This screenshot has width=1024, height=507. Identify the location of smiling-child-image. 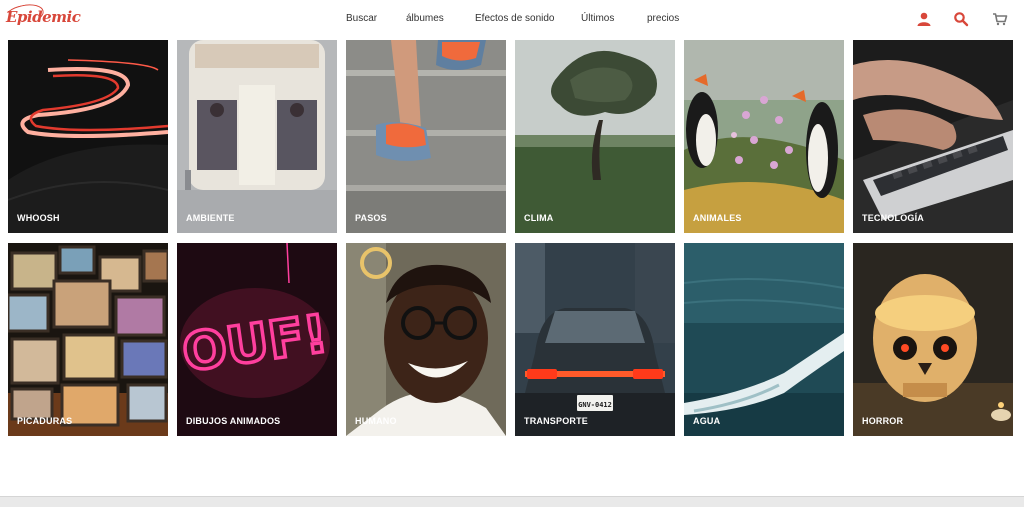
(426, 339).